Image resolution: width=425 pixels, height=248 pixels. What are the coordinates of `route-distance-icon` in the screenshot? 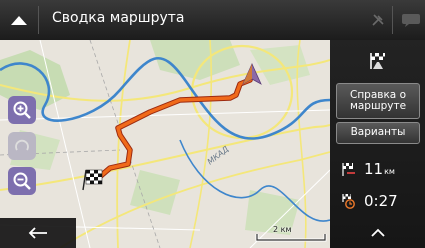 It's located at (348, 169).